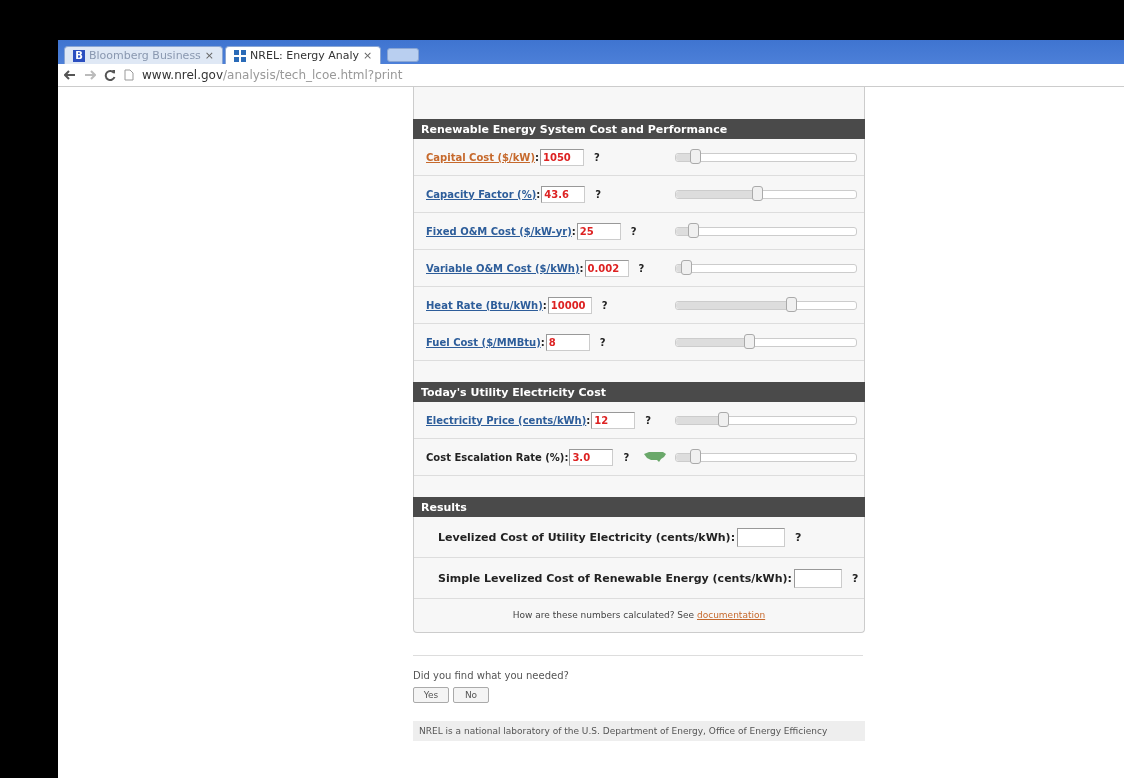 The image size is (1124, 778). Describe the element at coordinates (569, 305) in the screenshot. I see `input-field: 10000` at that location.